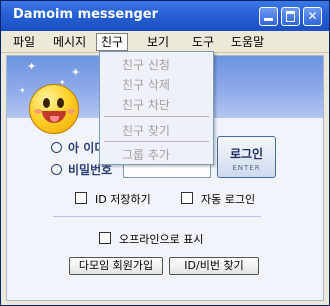  What do you see at coordinates (86, 14) in the screenshot?
I see `window-title: Damoim messenger` at bounding box center [86, 14].